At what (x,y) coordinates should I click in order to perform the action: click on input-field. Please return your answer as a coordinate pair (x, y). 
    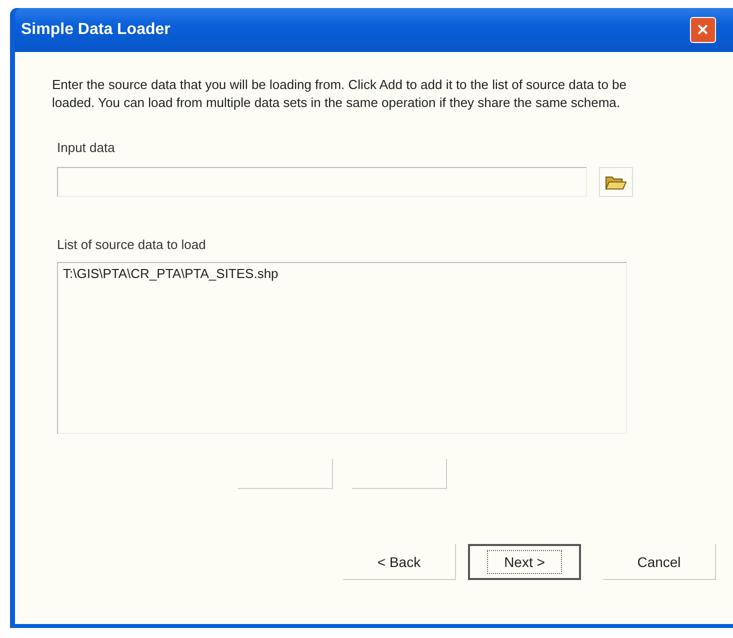
    Looking at the image, I should click on (322, 182).